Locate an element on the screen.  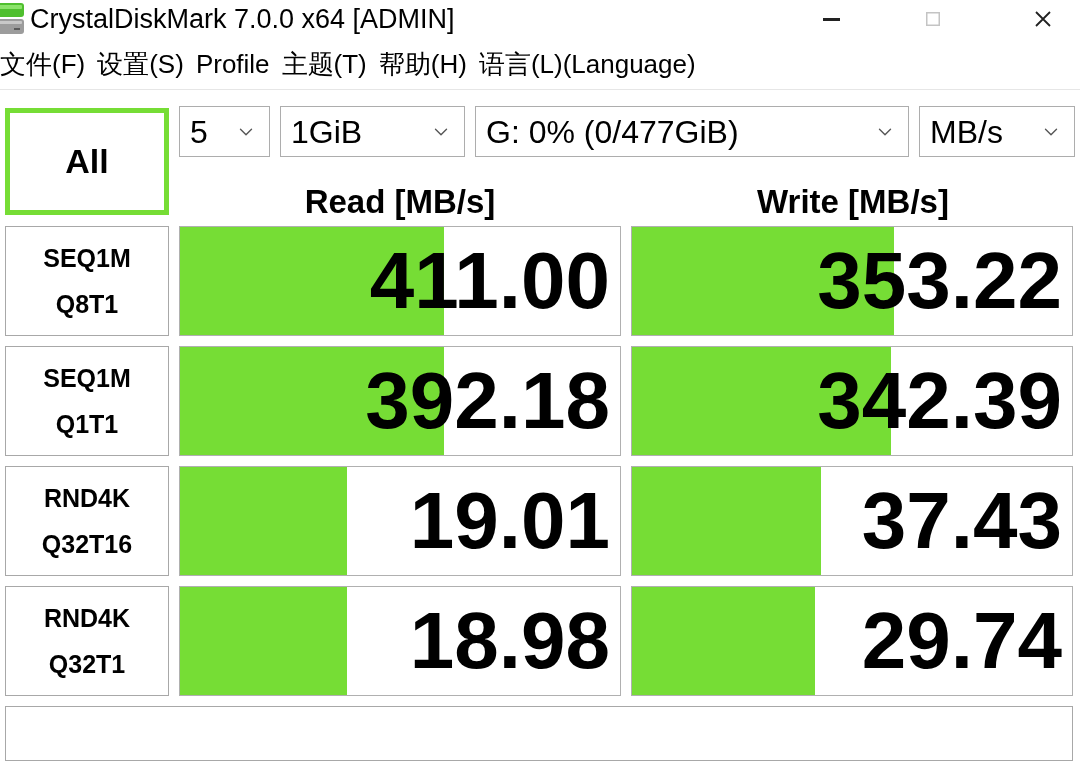
test-button: SEQ1M Q8T1 is located at coordinates (87, 281).